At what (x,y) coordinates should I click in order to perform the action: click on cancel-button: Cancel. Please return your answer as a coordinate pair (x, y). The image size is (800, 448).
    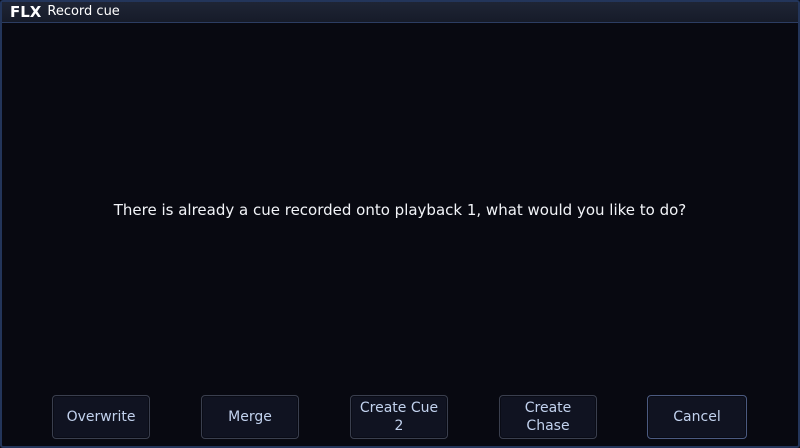
    Looking at the image, I should click on (697, 417).